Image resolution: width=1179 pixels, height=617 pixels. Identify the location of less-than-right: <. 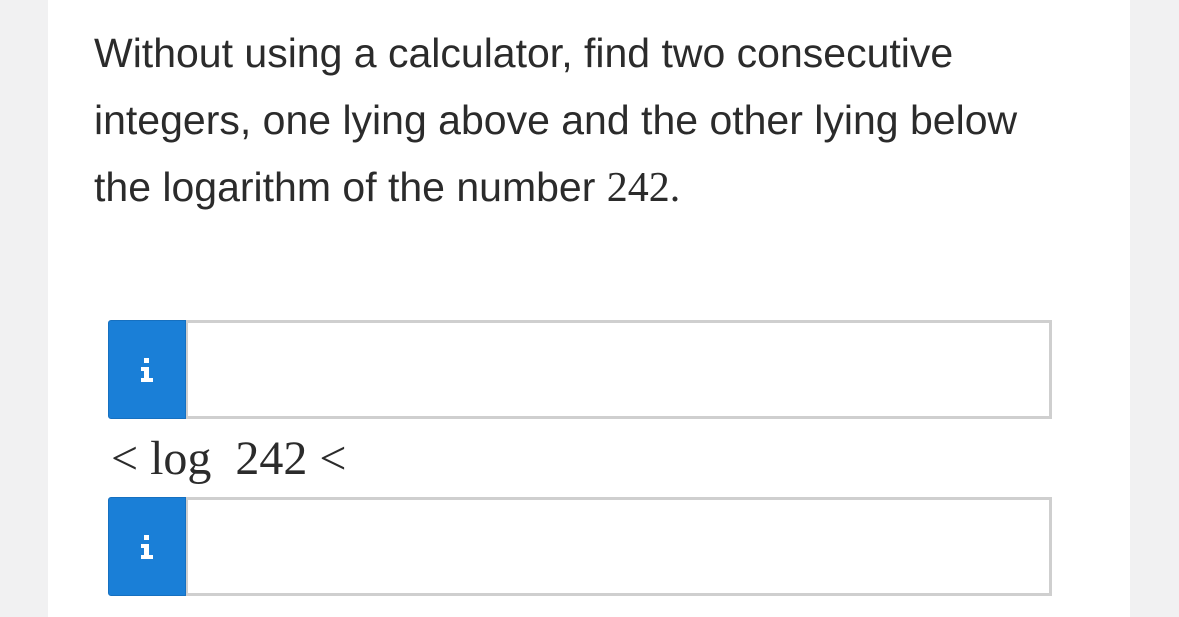
(333, 458).